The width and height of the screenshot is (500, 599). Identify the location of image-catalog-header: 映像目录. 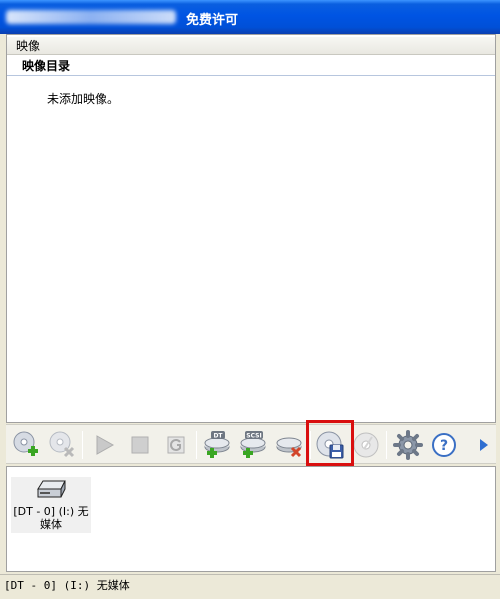
(251, 66).